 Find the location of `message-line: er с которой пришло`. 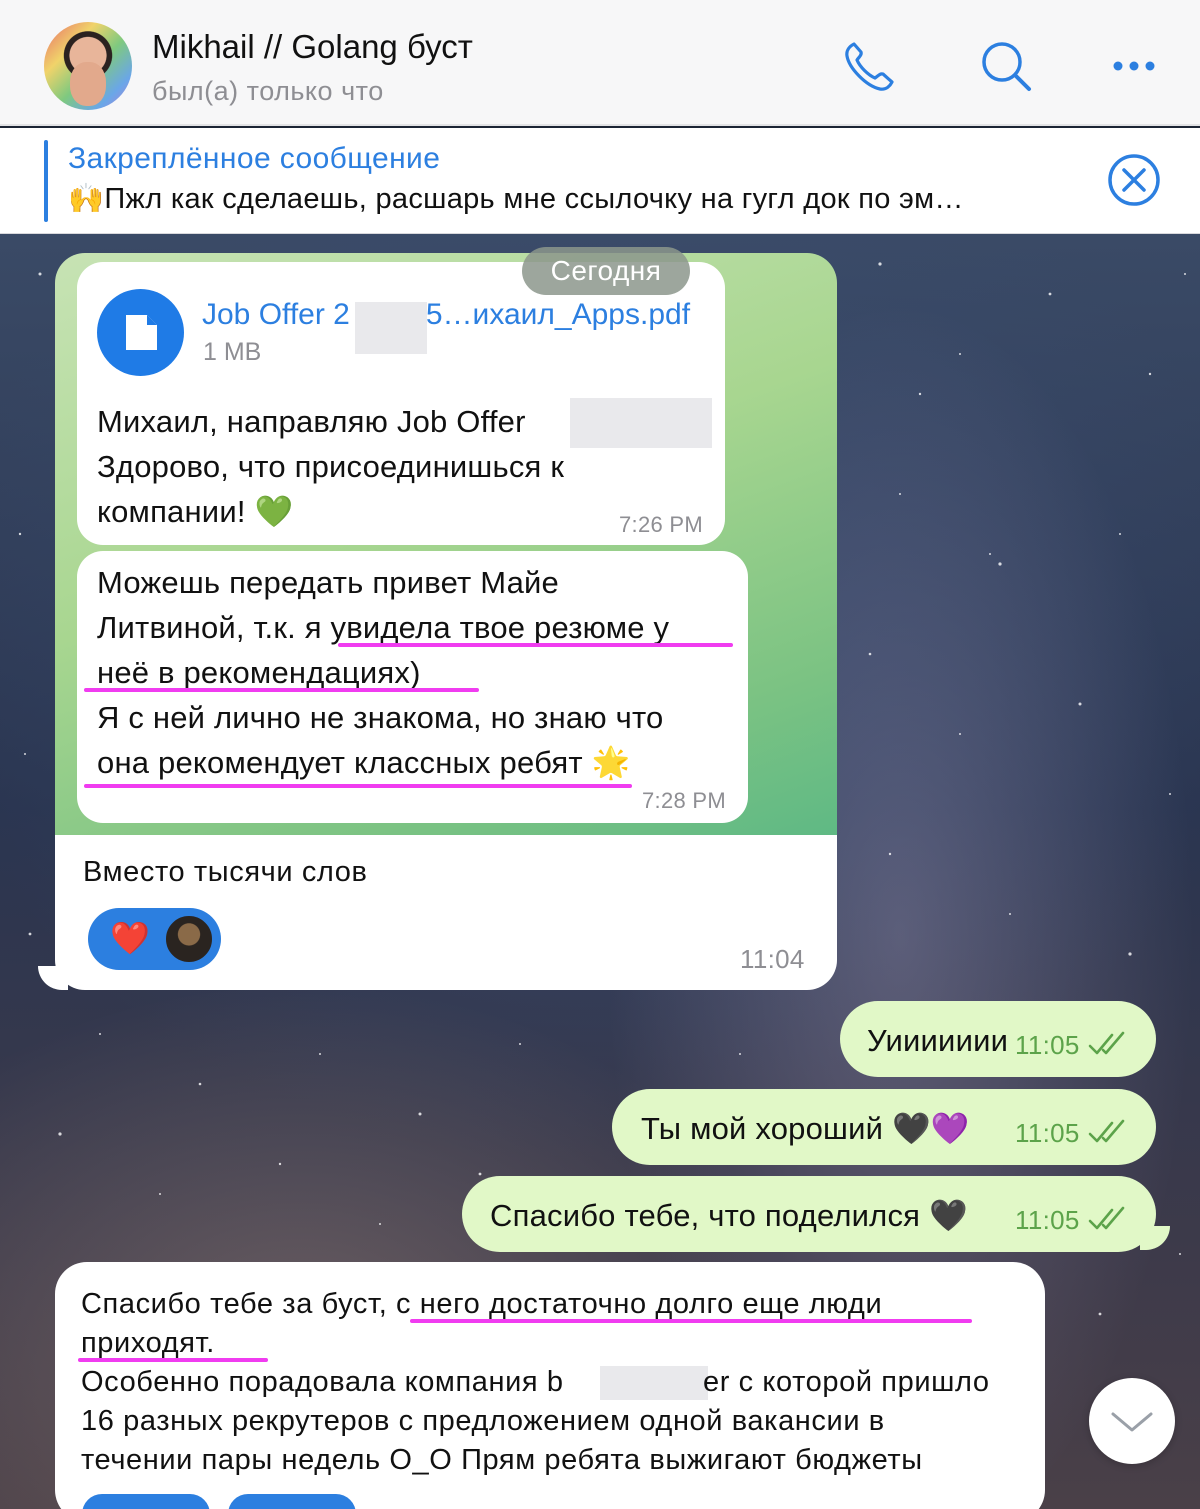

message-line: er с которой пришло is located at coordinates (846, 1382).